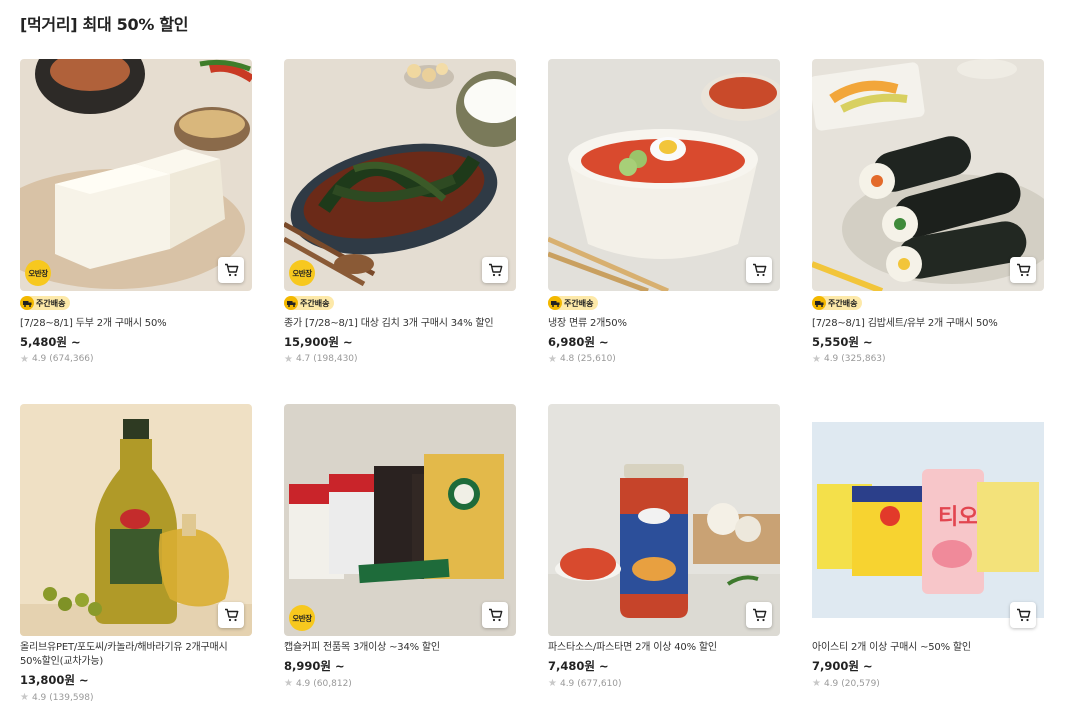 This screenshot has width=1073, height=717. Describe the element at coordinates (136, 324) in the screenshot. I see `product-name: [7/28~8/1] 두부 2개 구매시 50%` at that location.